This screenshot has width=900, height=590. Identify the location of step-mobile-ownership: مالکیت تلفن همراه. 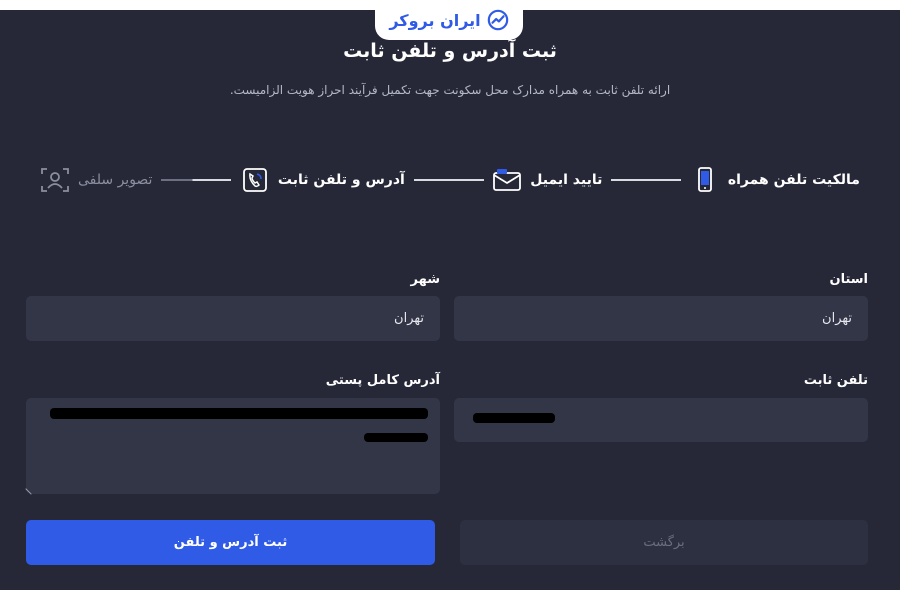
(775, 180).